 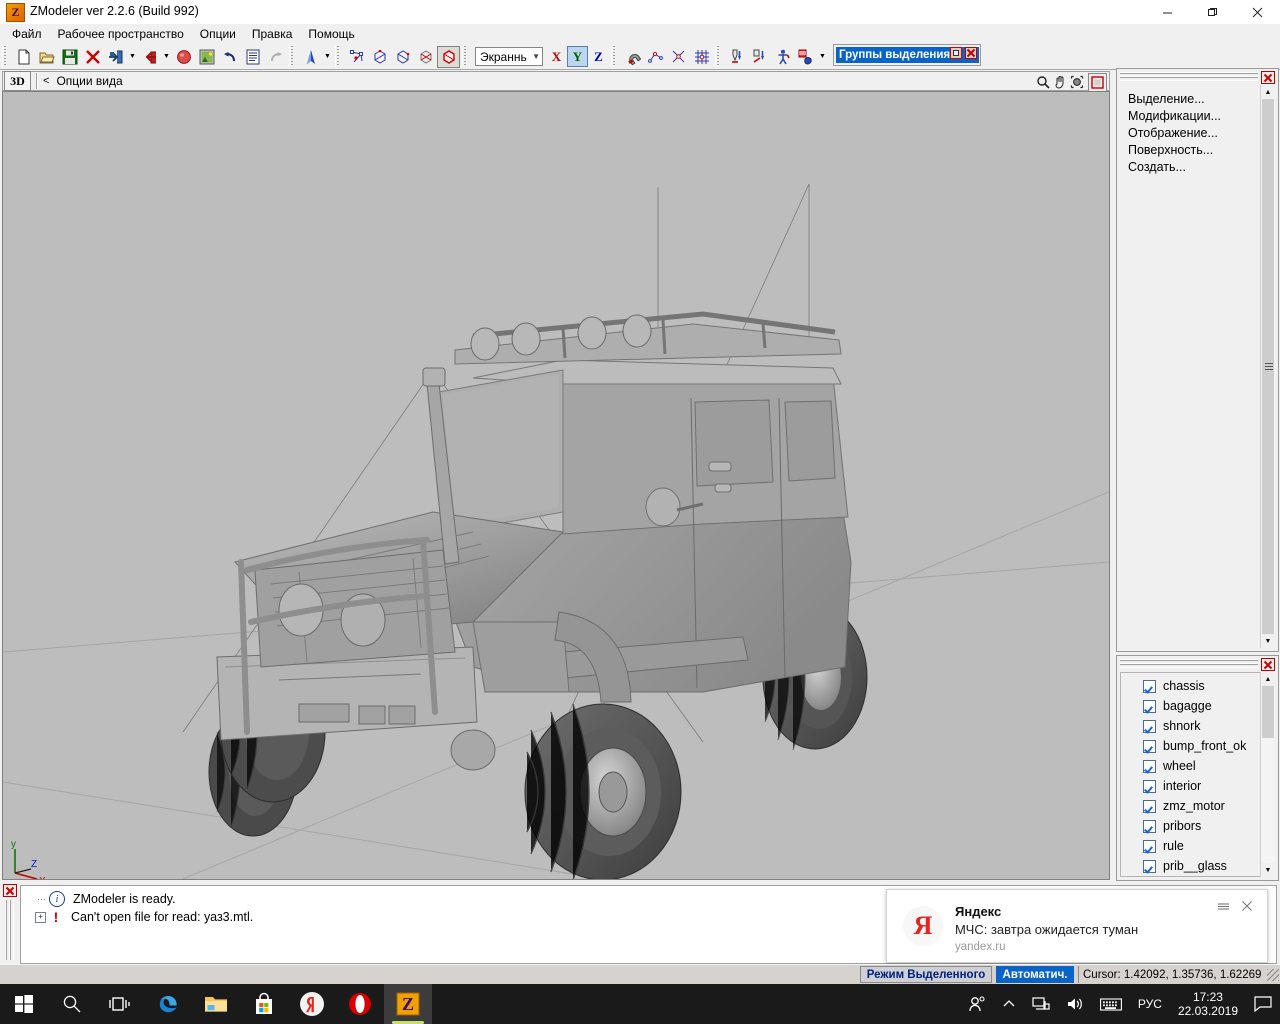 What do you see at coordinates (310, 57) in the screenshot?
I see `smooth-shading-icon` at bounding box center [310, 57].